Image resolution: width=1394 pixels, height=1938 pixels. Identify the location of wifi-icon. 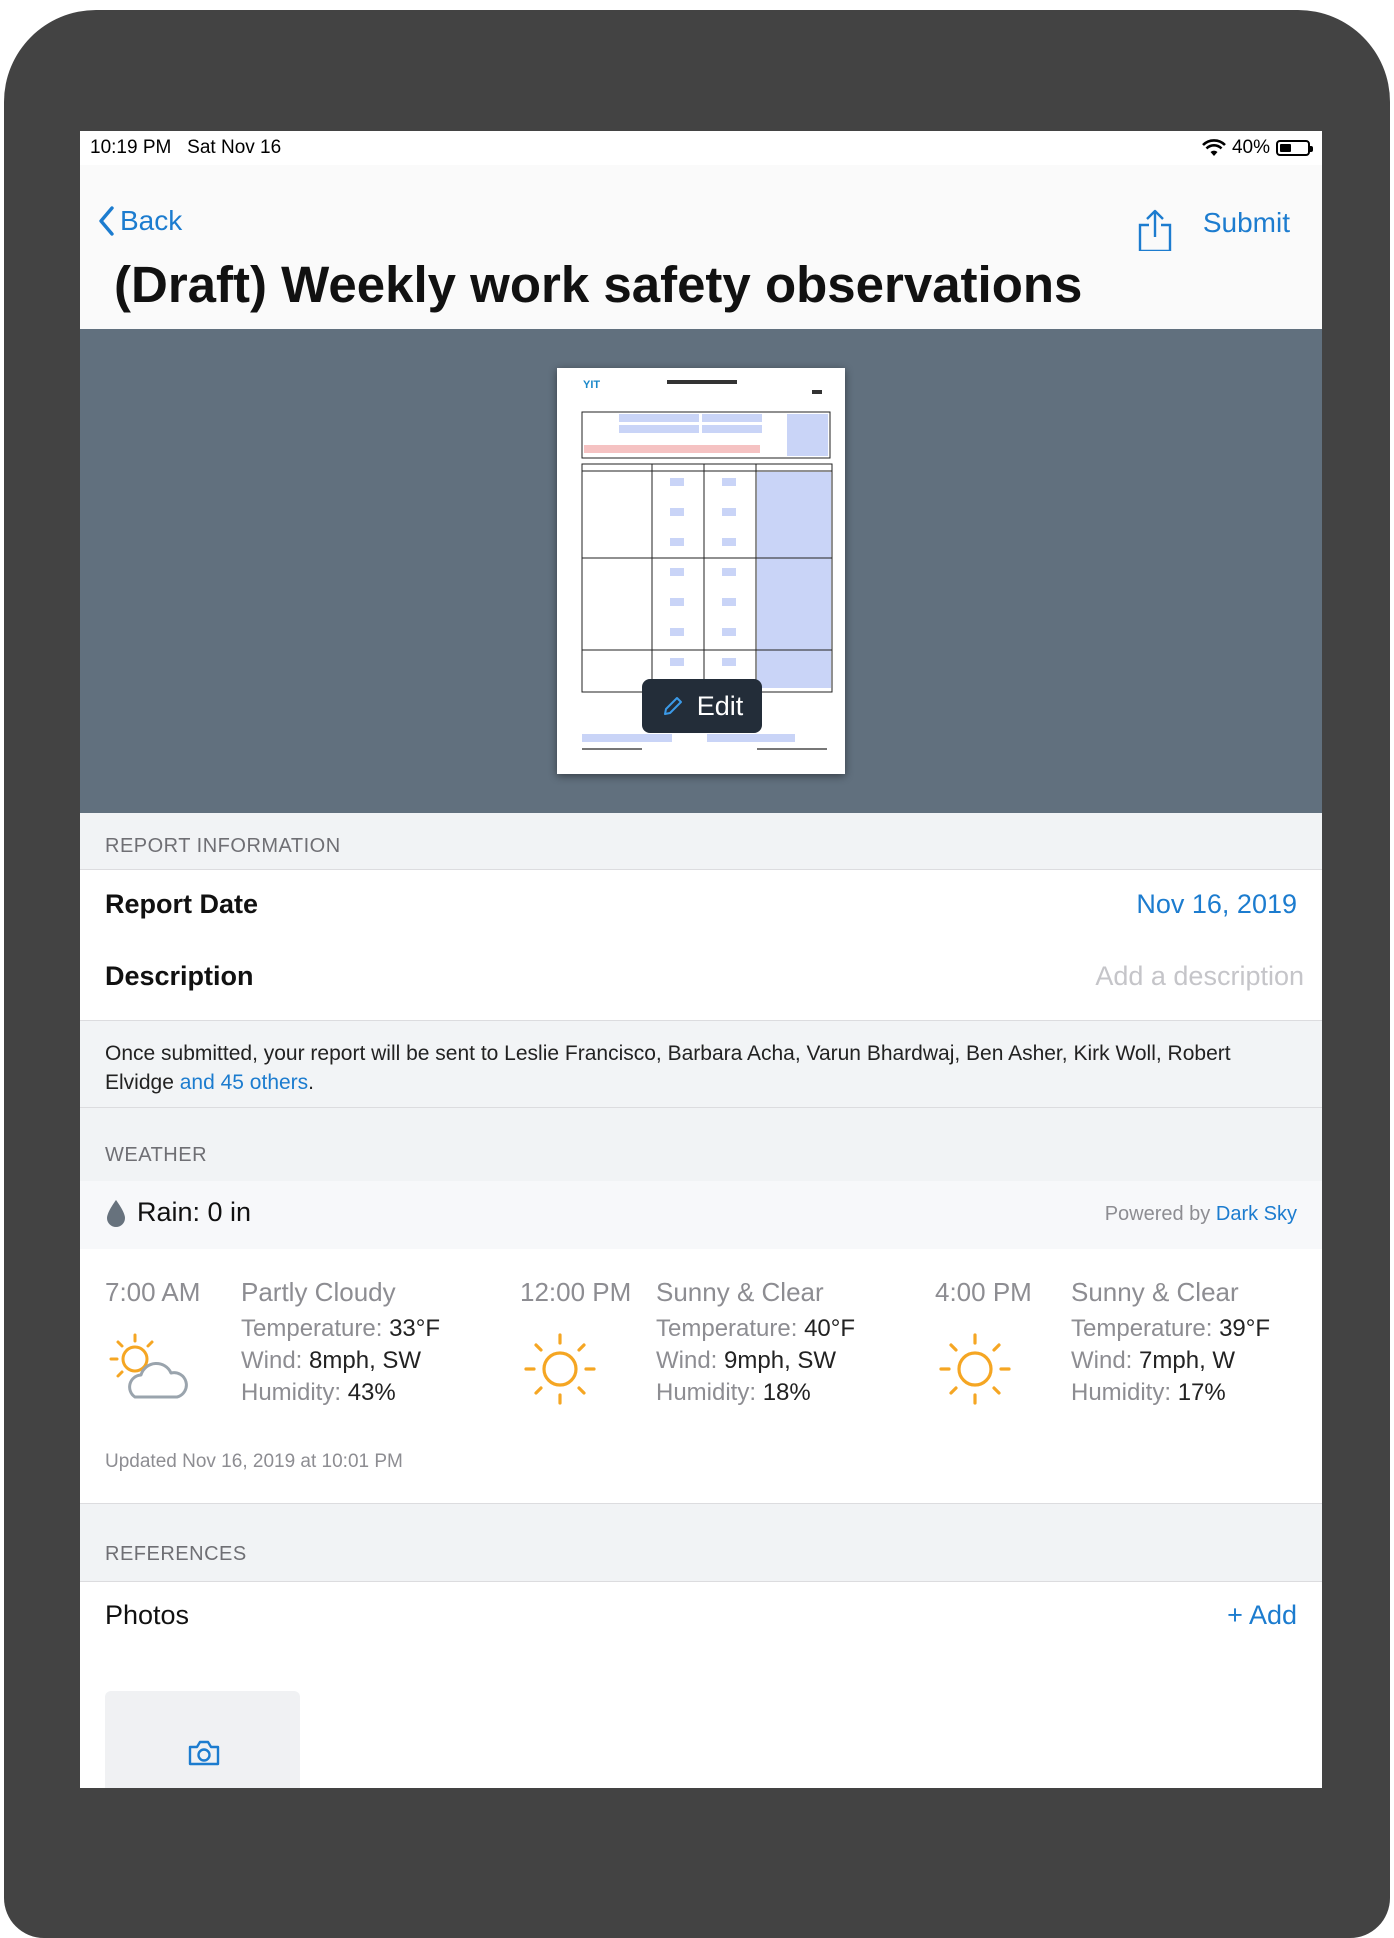
(1214, 147).